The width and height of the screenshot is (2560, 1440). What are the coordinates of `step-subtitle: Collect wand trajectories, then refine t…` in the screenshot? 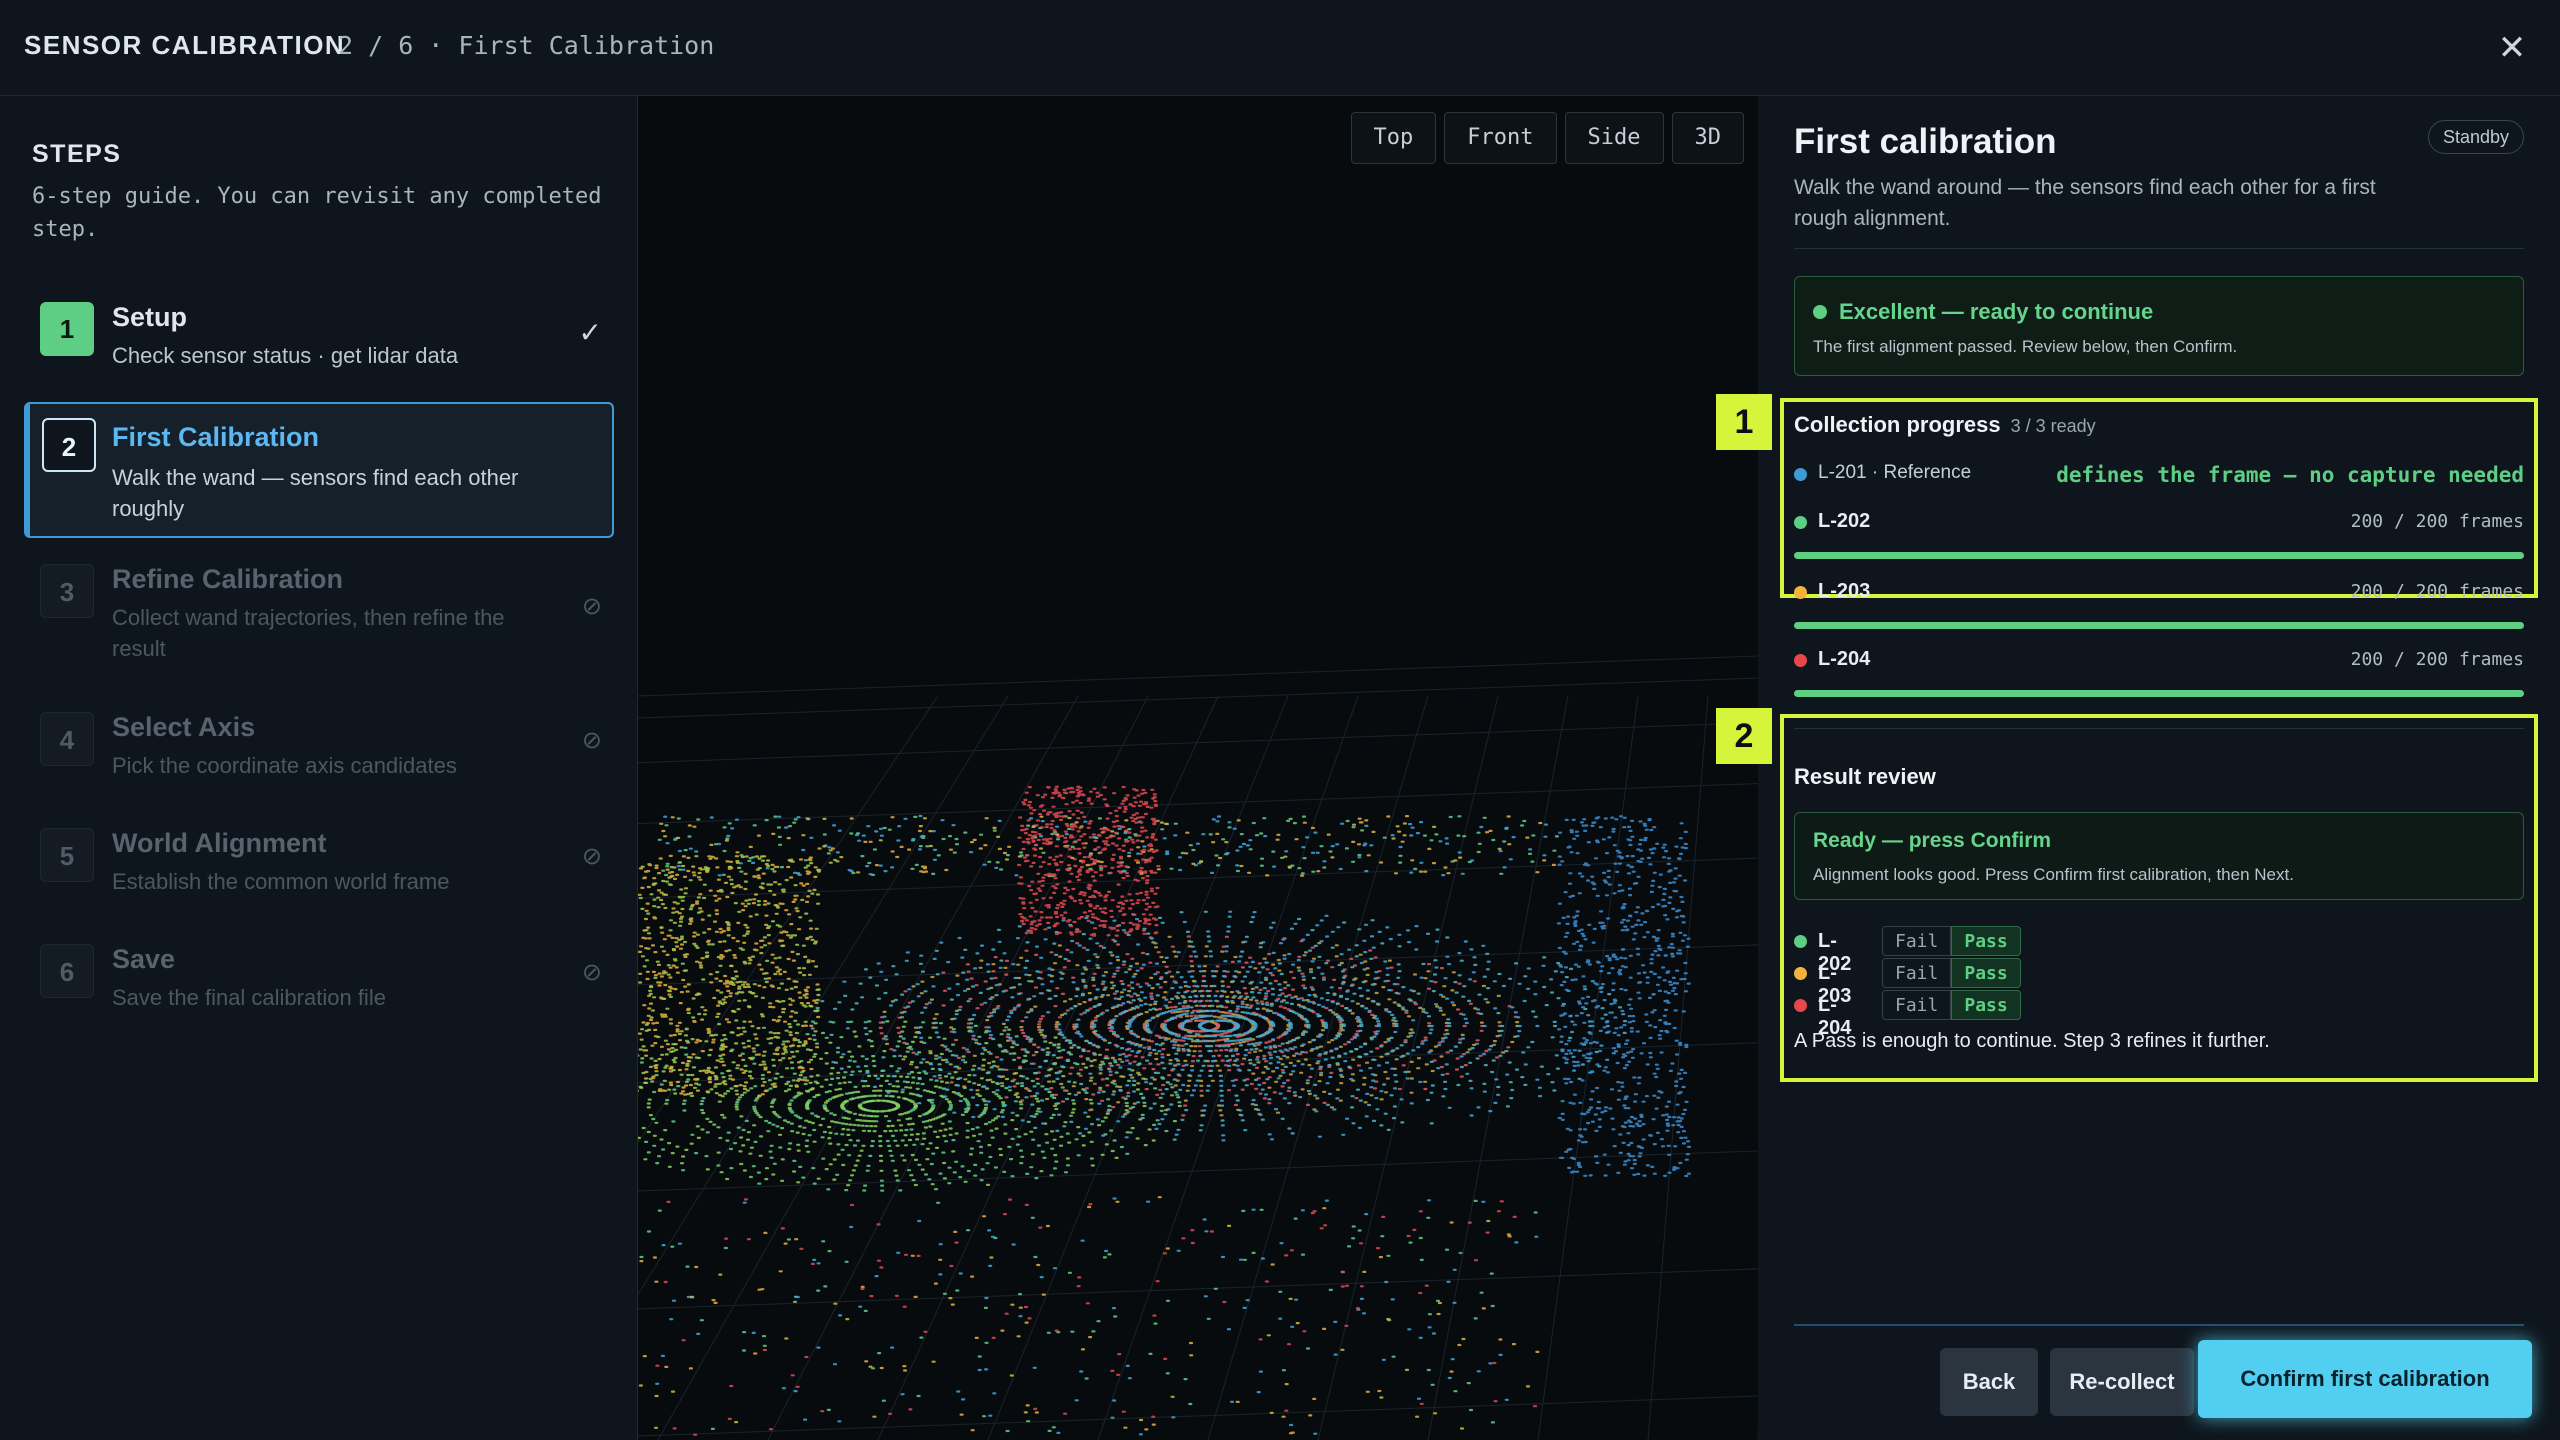 It's located at (308, 633).